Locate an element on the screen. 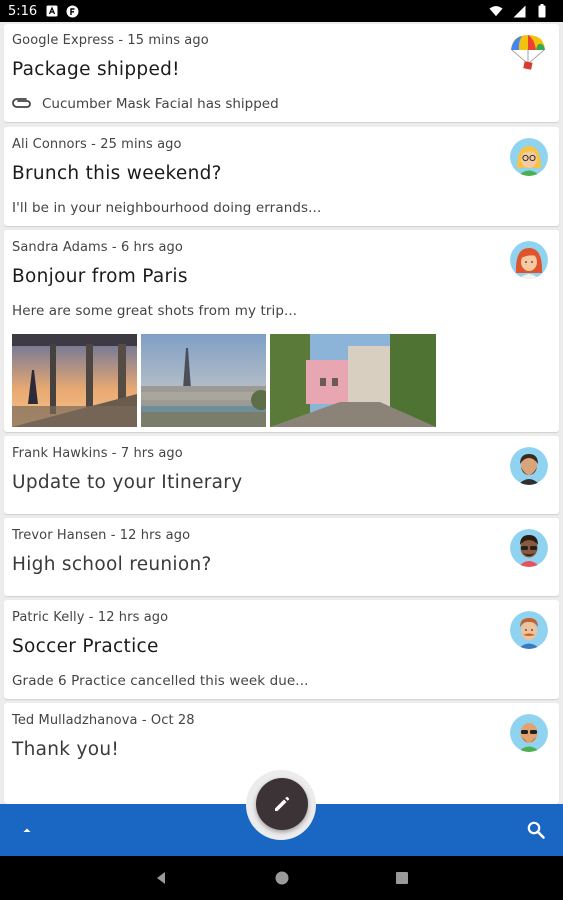 Image resolution: width=563 pixels, height=900 pixels. recents-icon is located at coordinates (402, 878).